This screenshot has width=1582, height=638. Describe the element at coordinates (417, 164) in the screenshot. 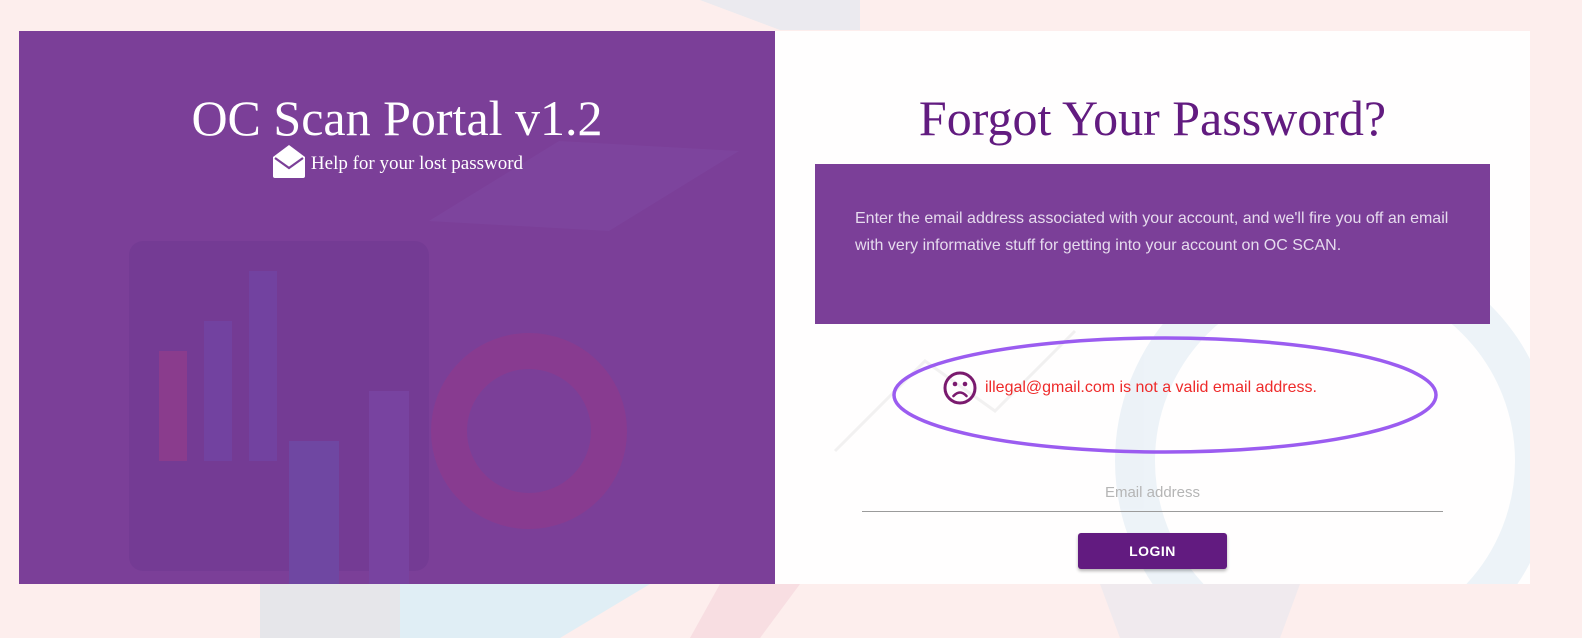

I see `help-link: Help for your lost password` at that location.